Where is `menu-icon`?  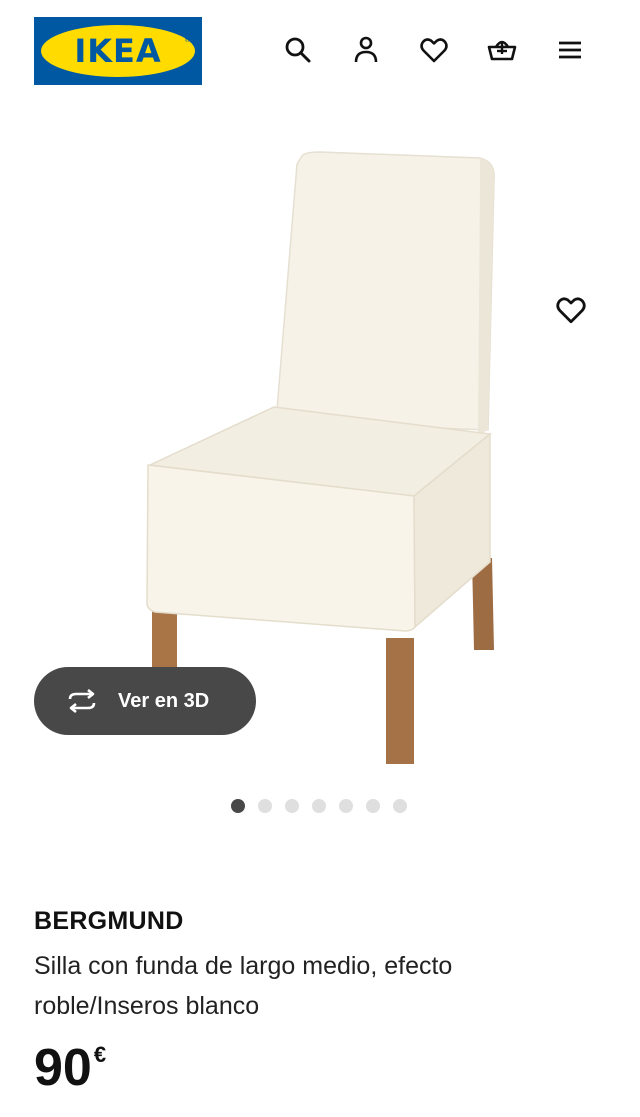
menu-icon is located at coordinates (570, 50).